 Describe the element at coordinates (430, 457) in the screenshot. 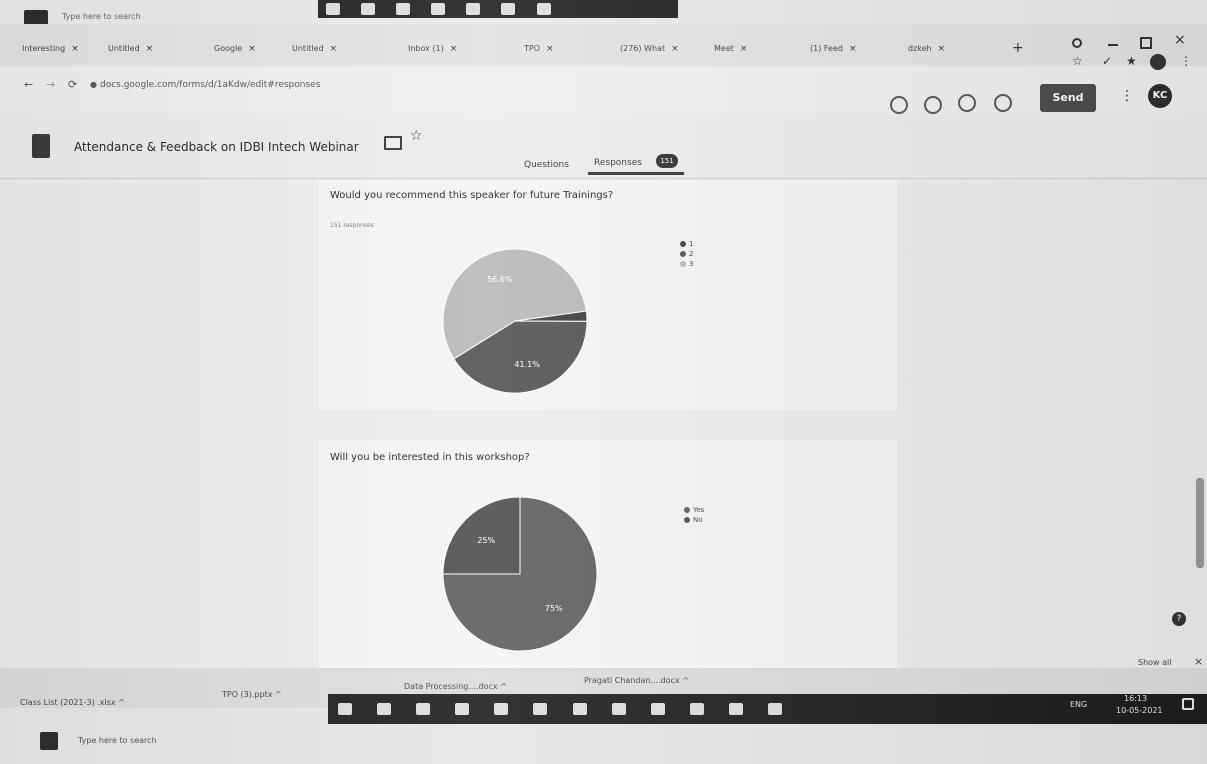

I see `question-2-title: Will you be interested in this workshop?` at that location.